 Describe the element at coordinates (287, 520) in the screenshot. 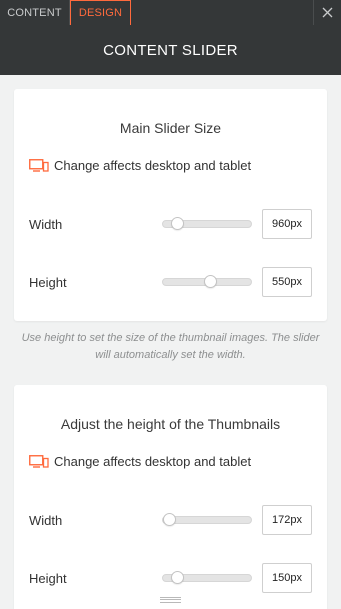

I see `thumbnail-width-value-input: 172px` at that location.